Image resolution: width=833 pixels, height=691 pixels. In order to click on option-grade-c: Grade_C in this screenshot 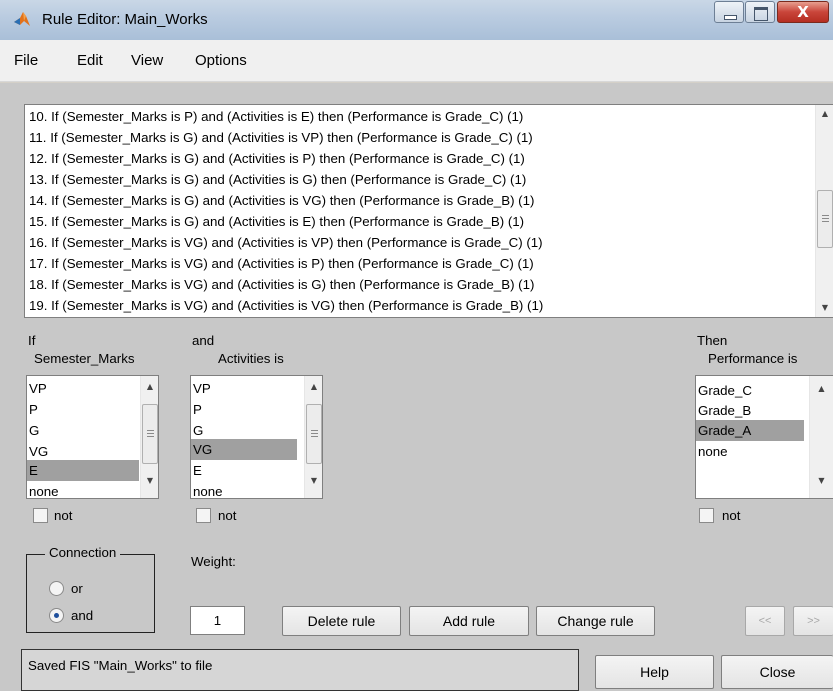, I will do `click(750, 390)`.